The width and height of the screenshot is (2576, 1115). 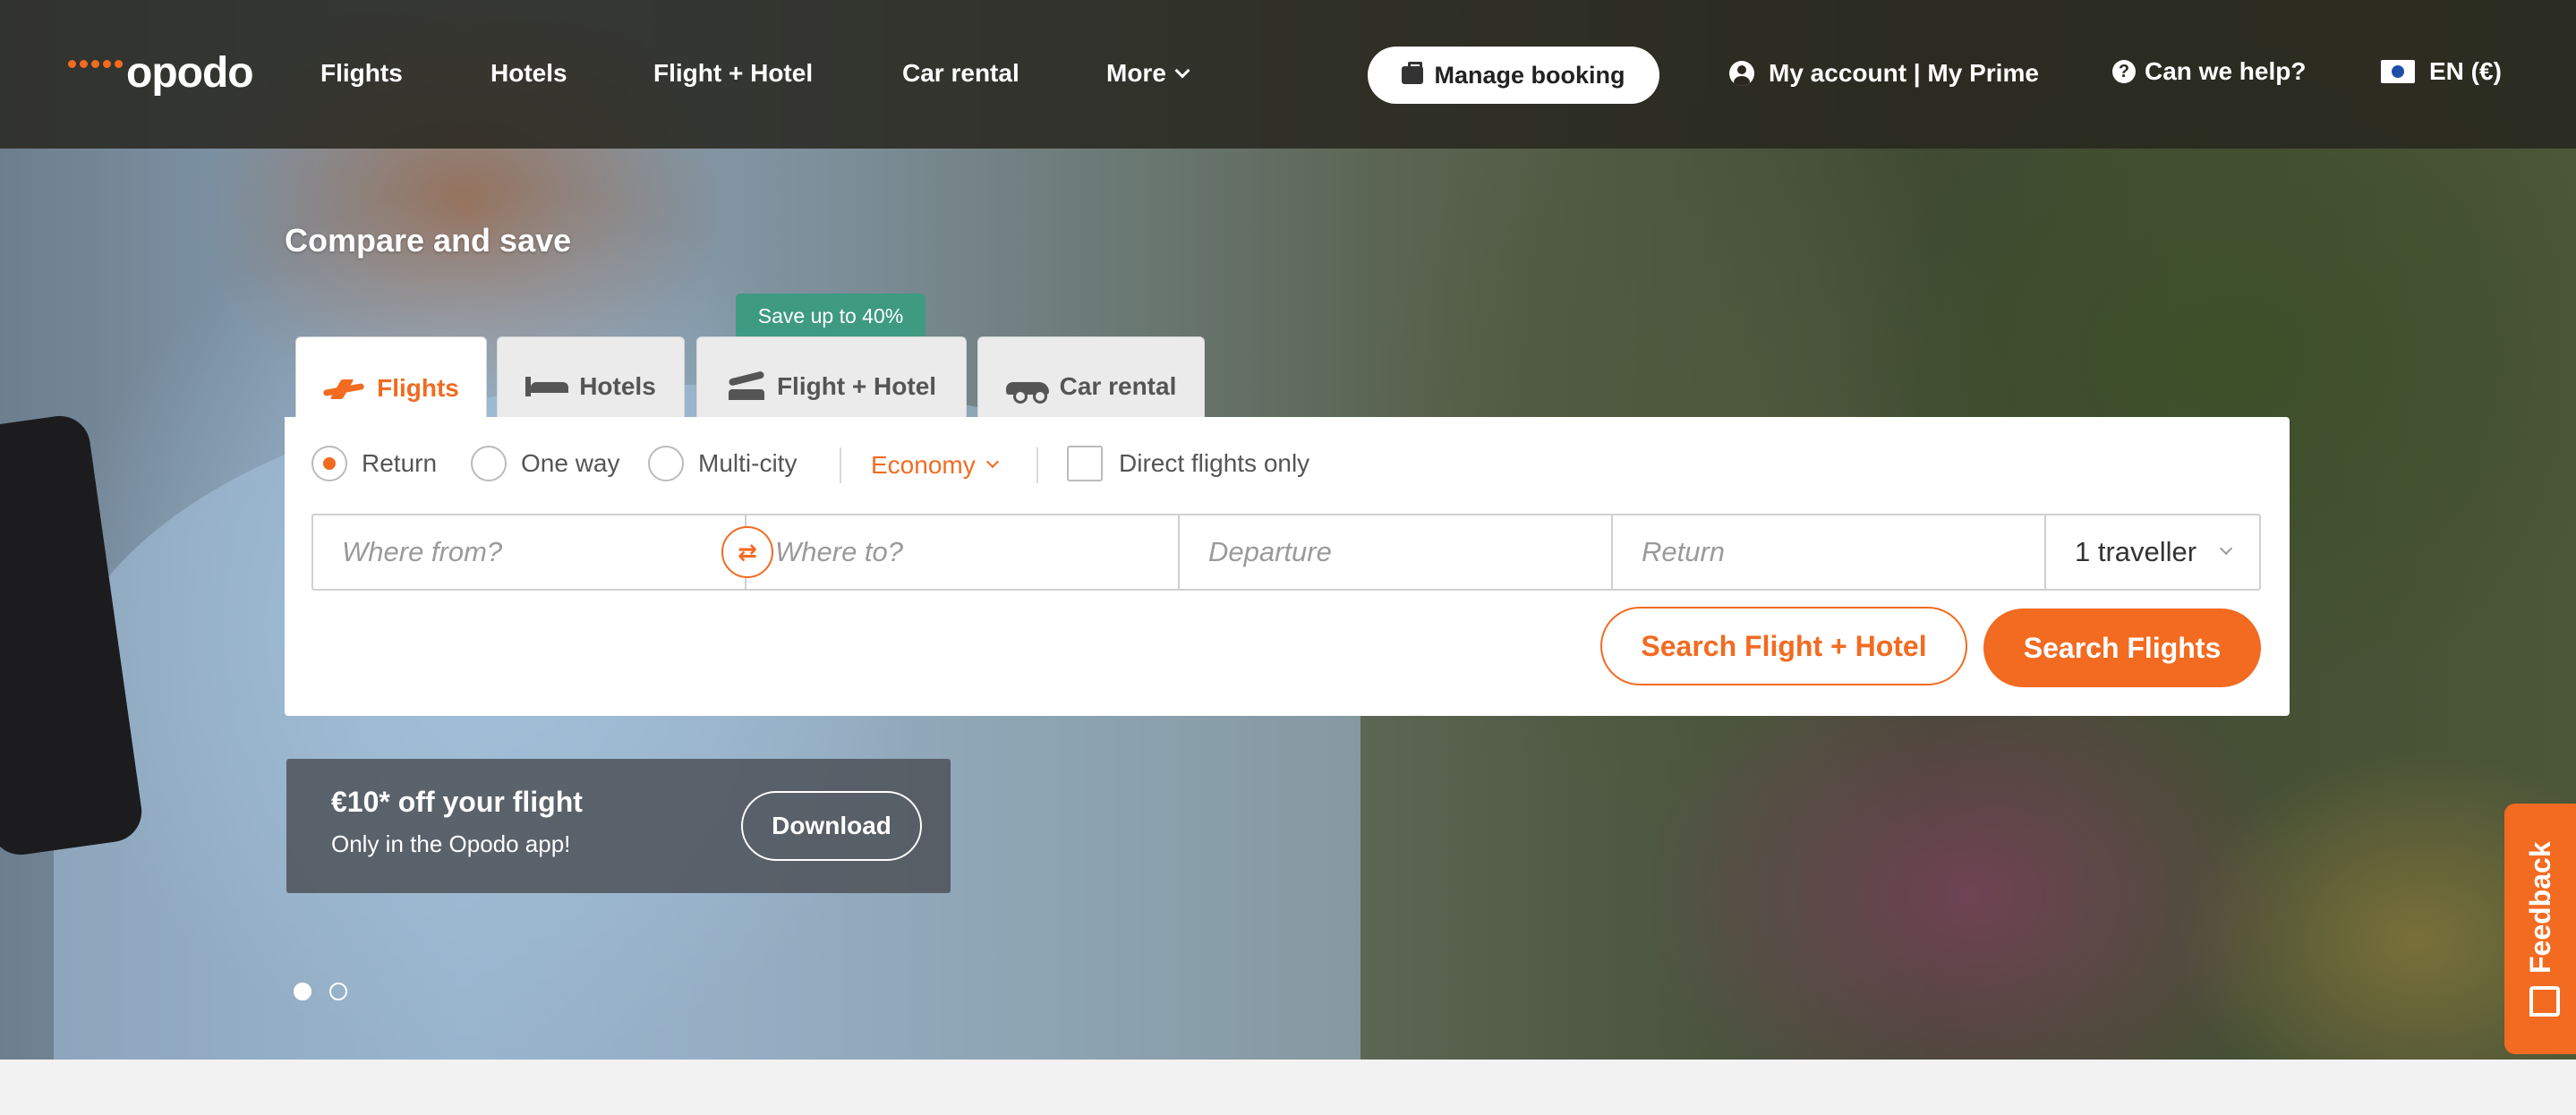 I want to click on swap-icon: ⇄, so click(x=747, y=552).